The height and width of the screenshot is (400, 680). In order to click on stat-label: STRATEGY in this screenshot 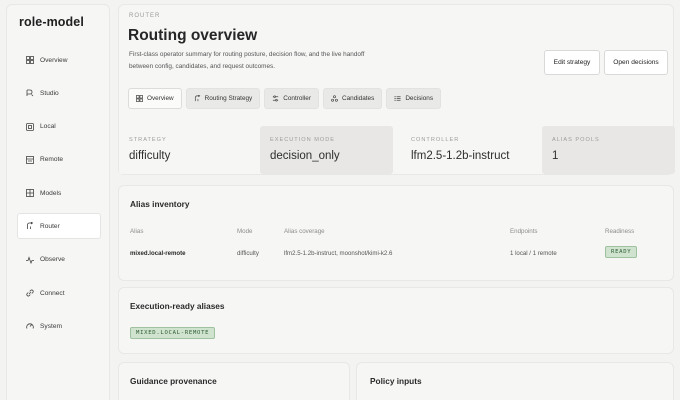, I will do `click(148, 140)`.